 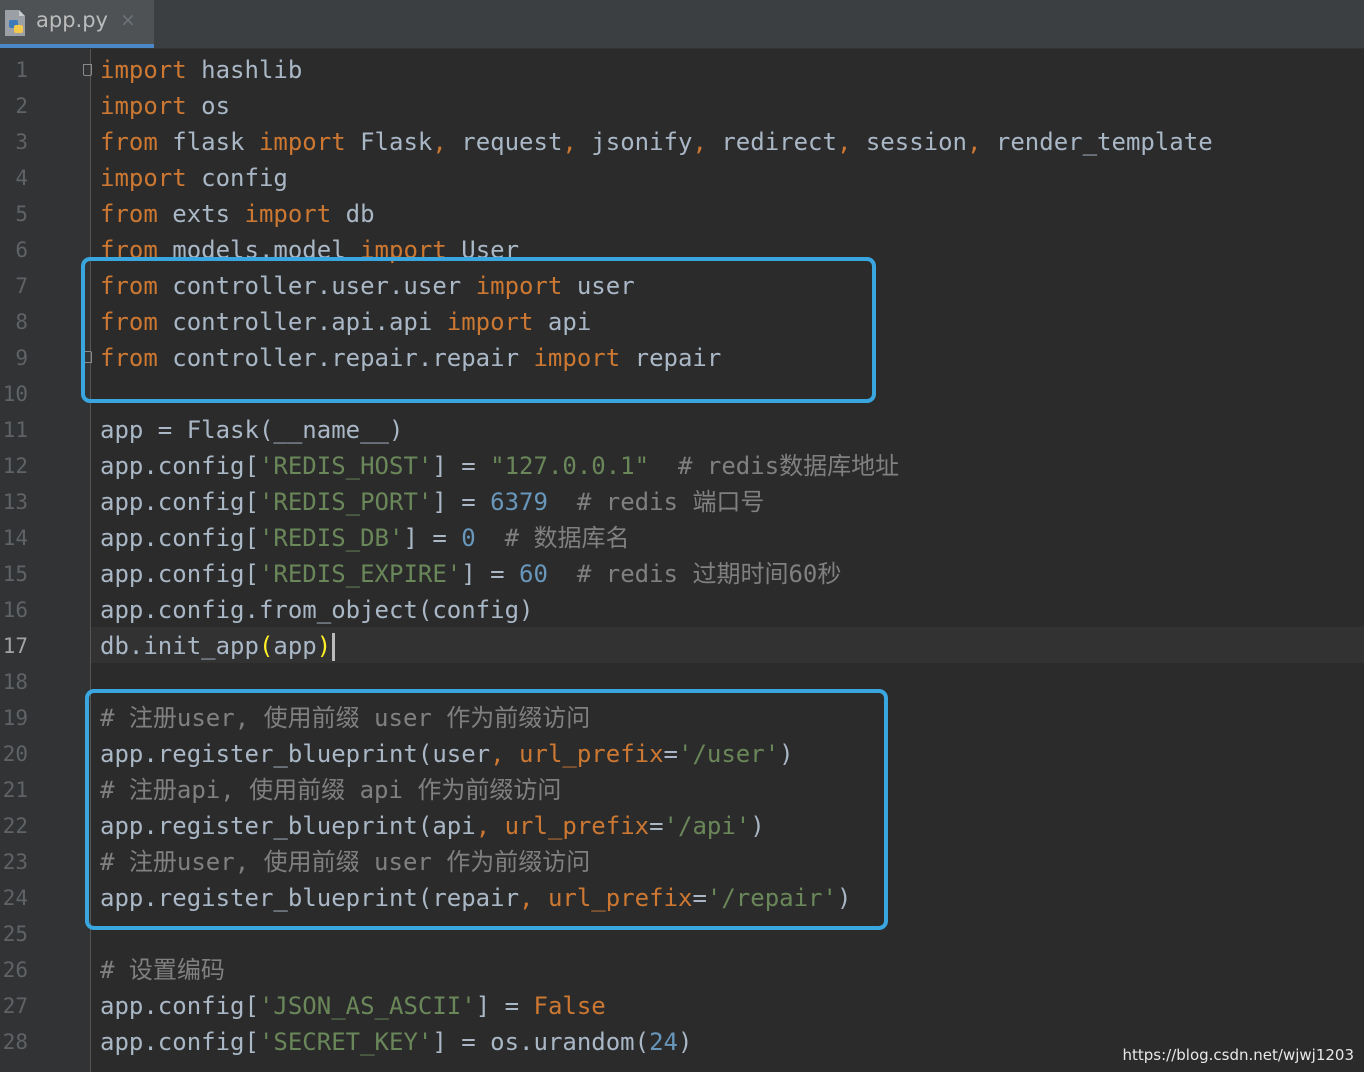 What do you see at coordinates (15, 23) in the screenshot?
I see `python-file-icon` at bounding box center [15, 23].